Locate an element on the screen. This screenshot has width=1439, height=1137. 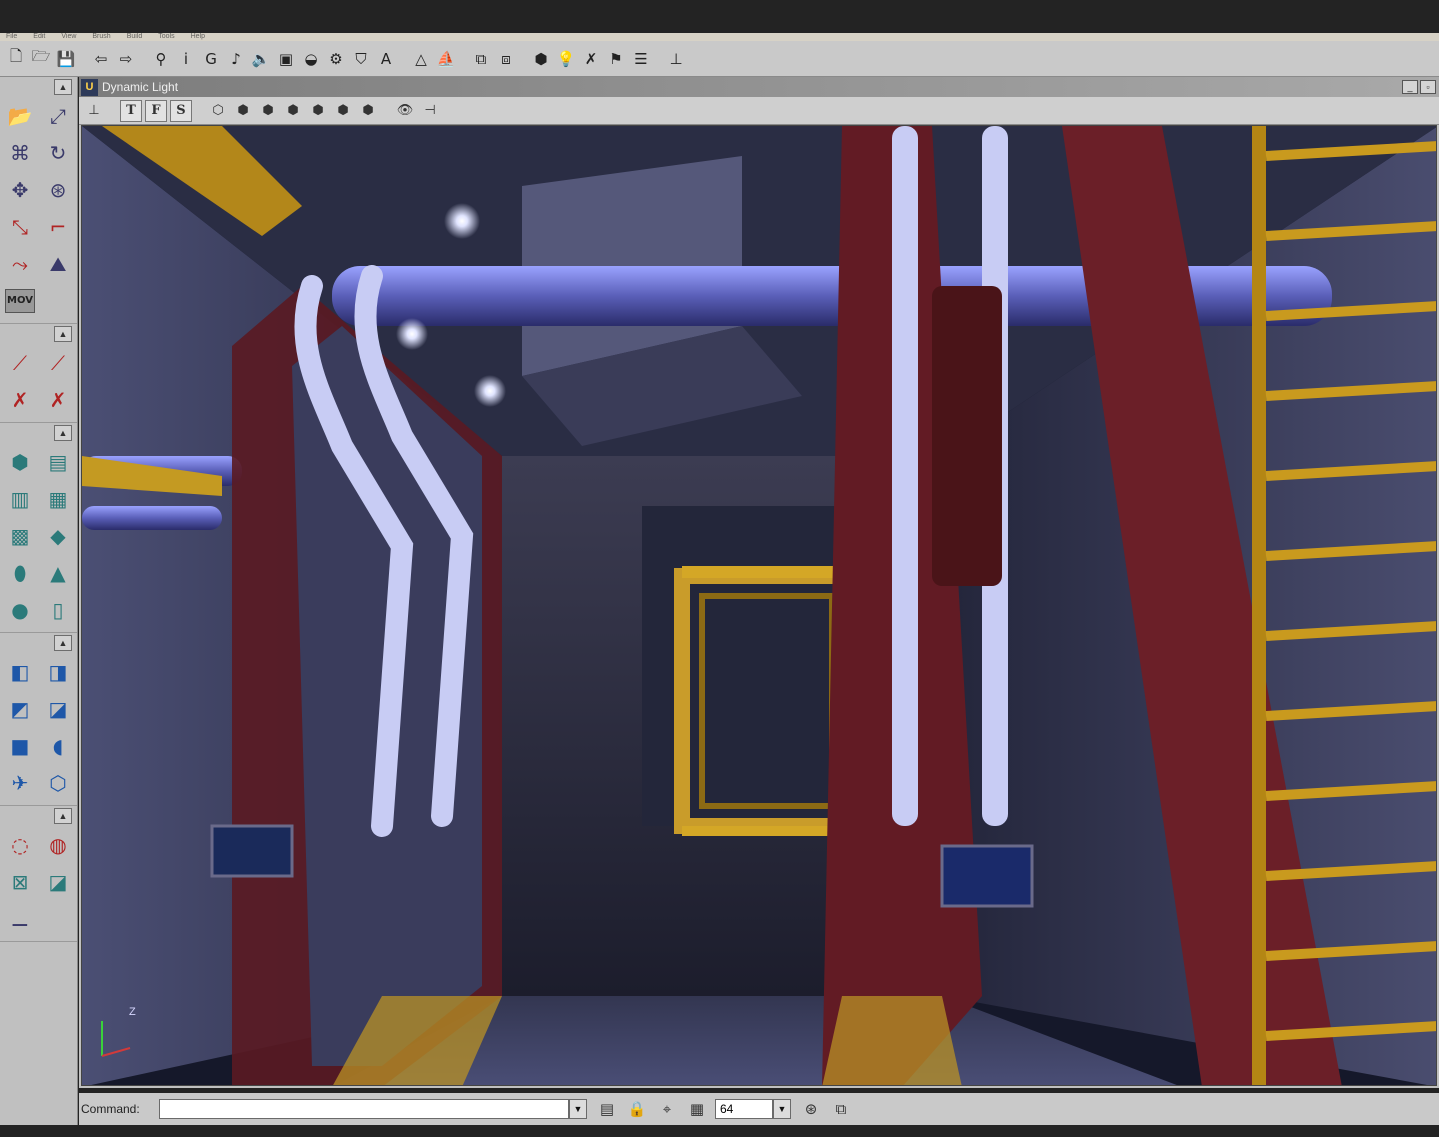
undo-button: ⇦ is located at coordinates (101, 59).